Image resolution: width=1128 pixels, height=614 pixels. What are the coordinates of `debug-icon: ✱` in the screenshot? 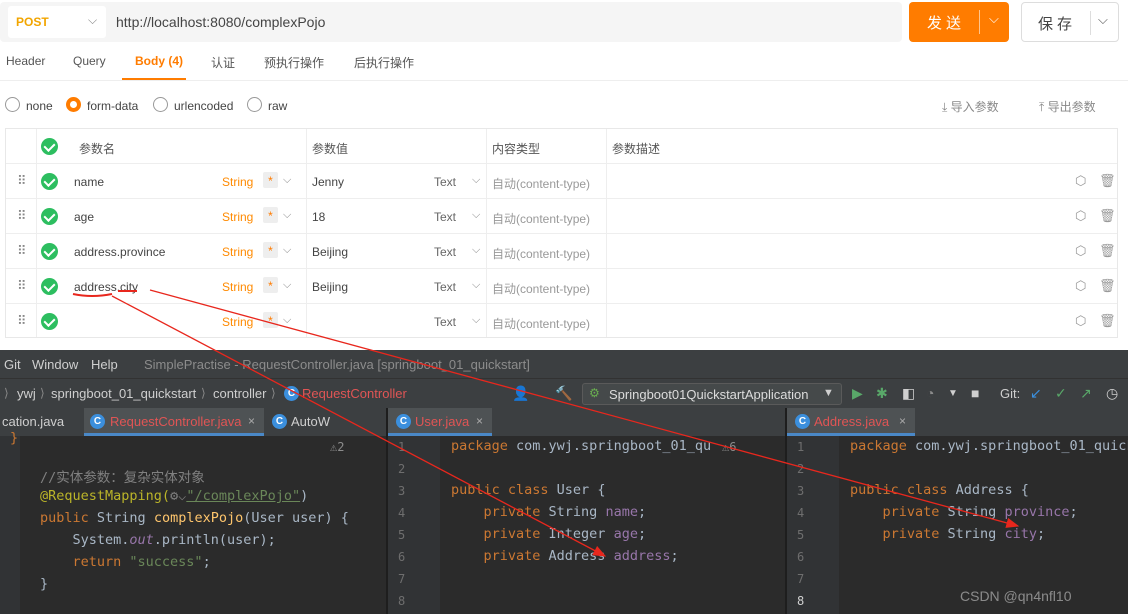 It's located at (882, 393).